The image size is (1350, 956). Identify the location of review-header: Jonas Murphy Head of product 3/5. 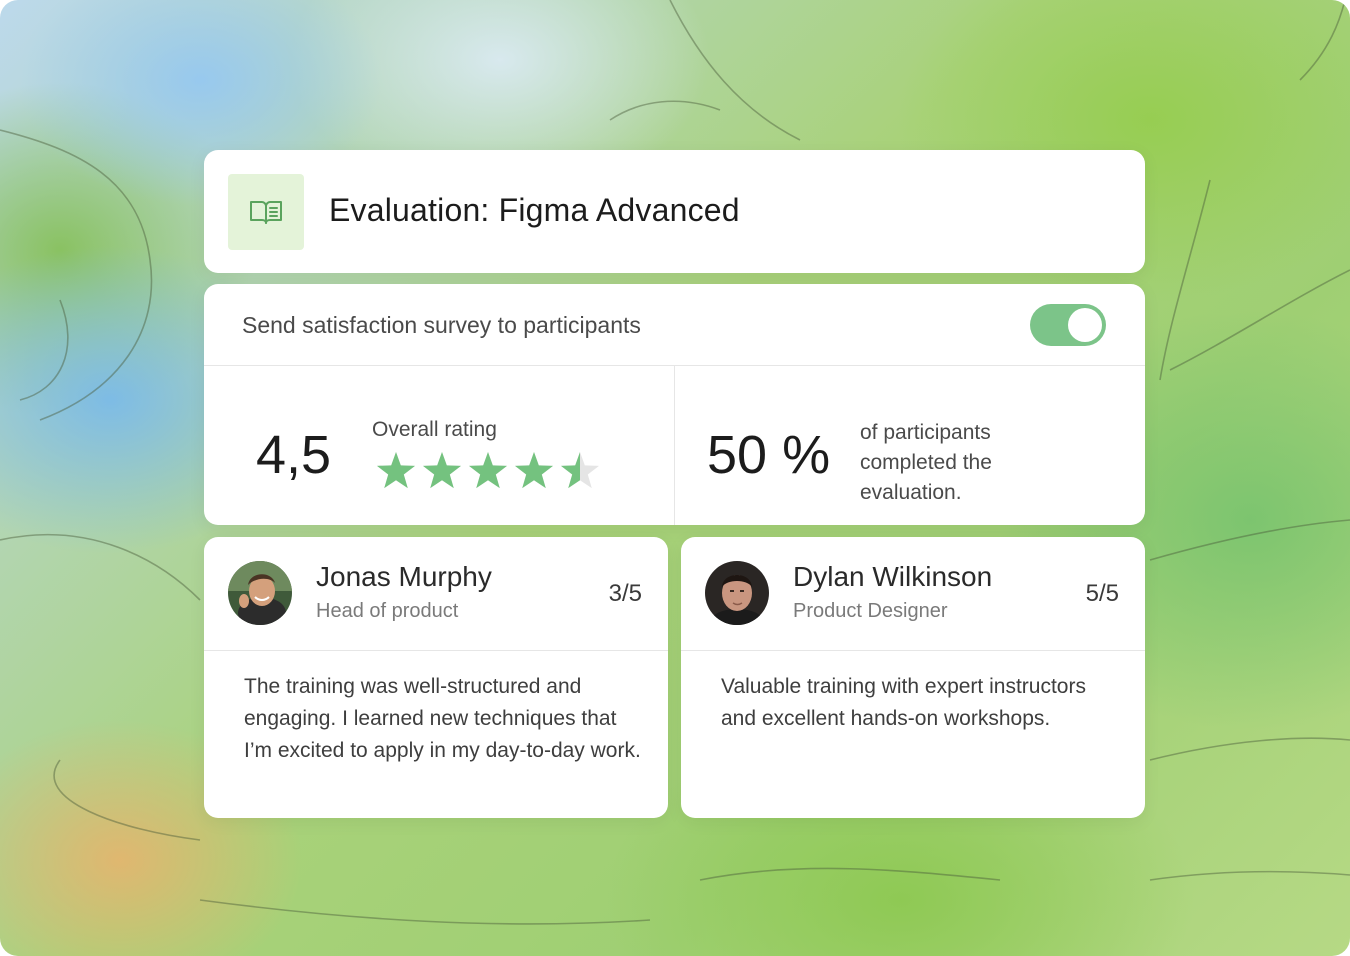
(436, 594).